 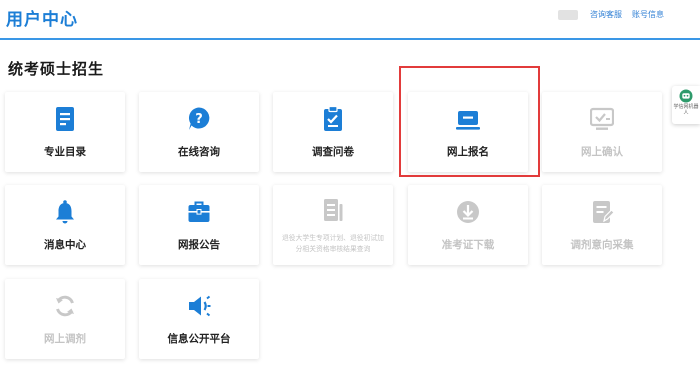 What do you see at coordinates (199, 245) in the screenshot?
I see `tile-label: 网报公告` at bounding box center [199, 245].